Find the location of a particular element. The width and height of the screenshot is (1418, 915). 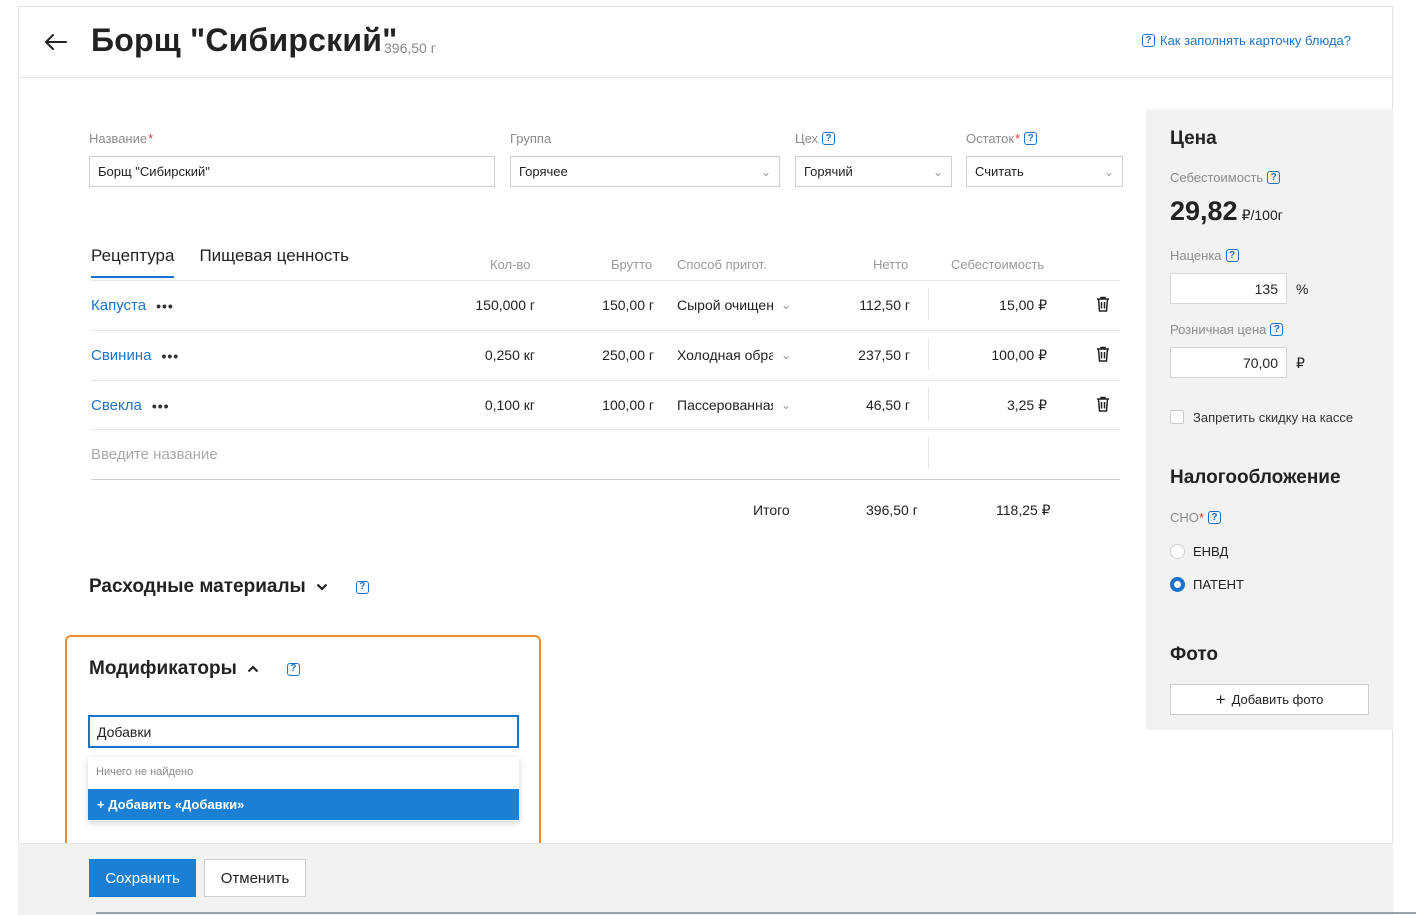

plus-icon: + is located at coordinates (1220, 699).